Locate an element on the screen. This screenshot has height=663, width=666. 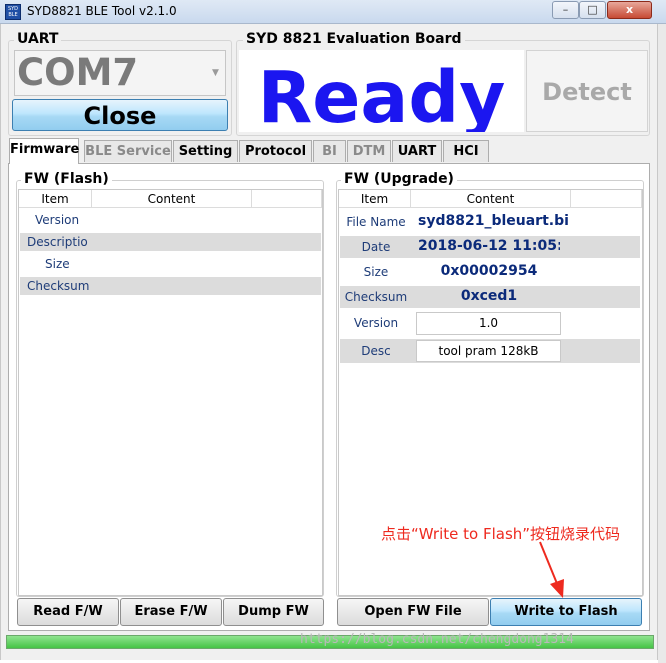
detect-button: Detect is located at coordinates (587, 91).